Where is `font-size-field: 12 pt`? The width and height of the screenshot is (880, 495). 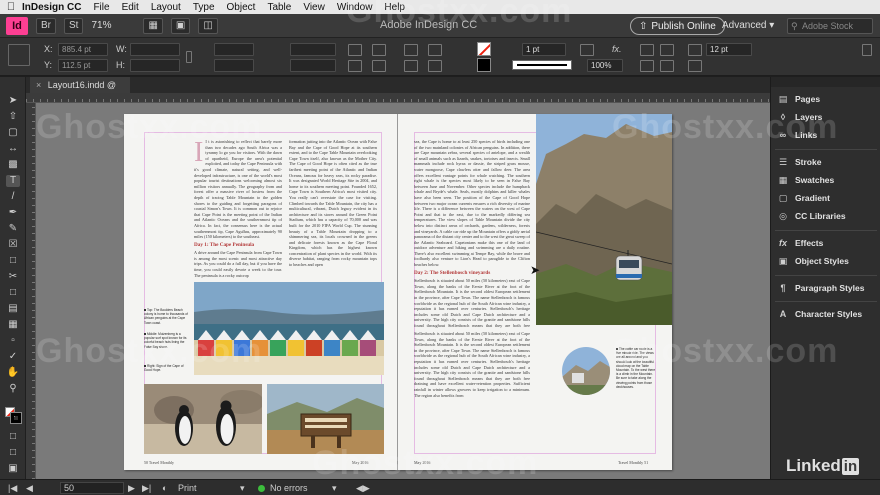
font-size-field: 12 pt is located at coordinates (729, 49).